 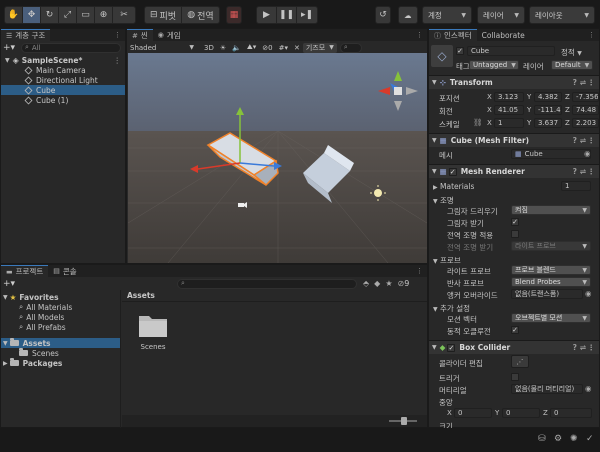 What do you see at coordinates (297, 48) in the screenshot?
I see `tools-icon: ✕` at bounding box center [297, 48].